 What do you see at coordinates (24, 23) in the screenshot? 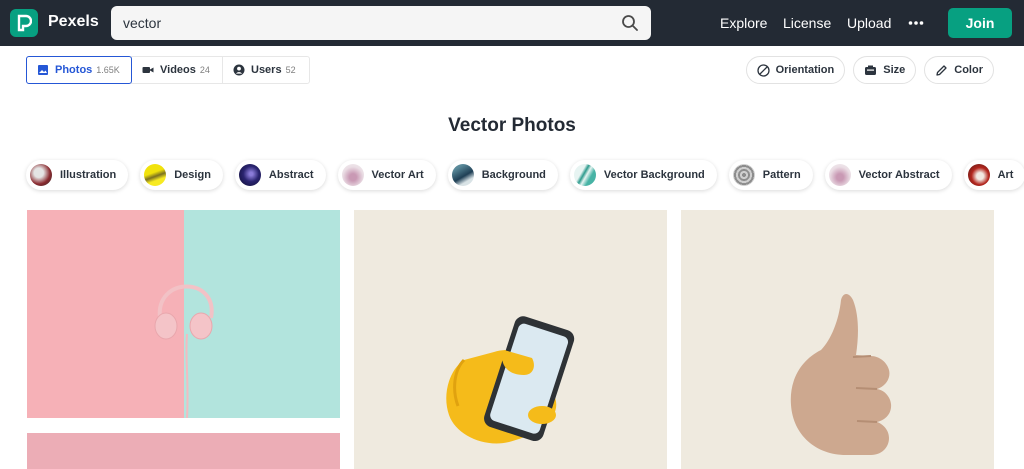
I see `pexels-logo-icon` at bounding box center [24, 23].